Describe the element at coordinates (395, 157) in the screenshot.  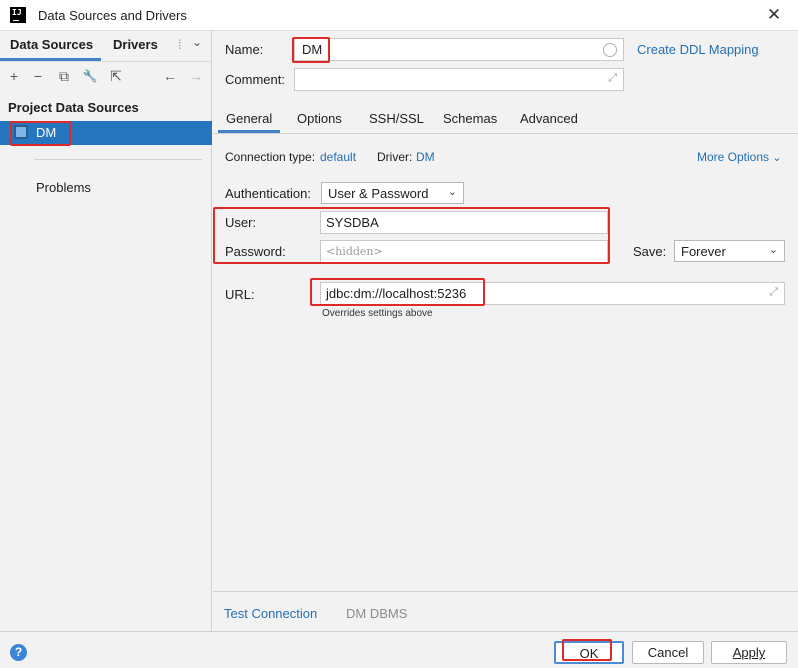
I see `driver-label: Driver:` at that location.